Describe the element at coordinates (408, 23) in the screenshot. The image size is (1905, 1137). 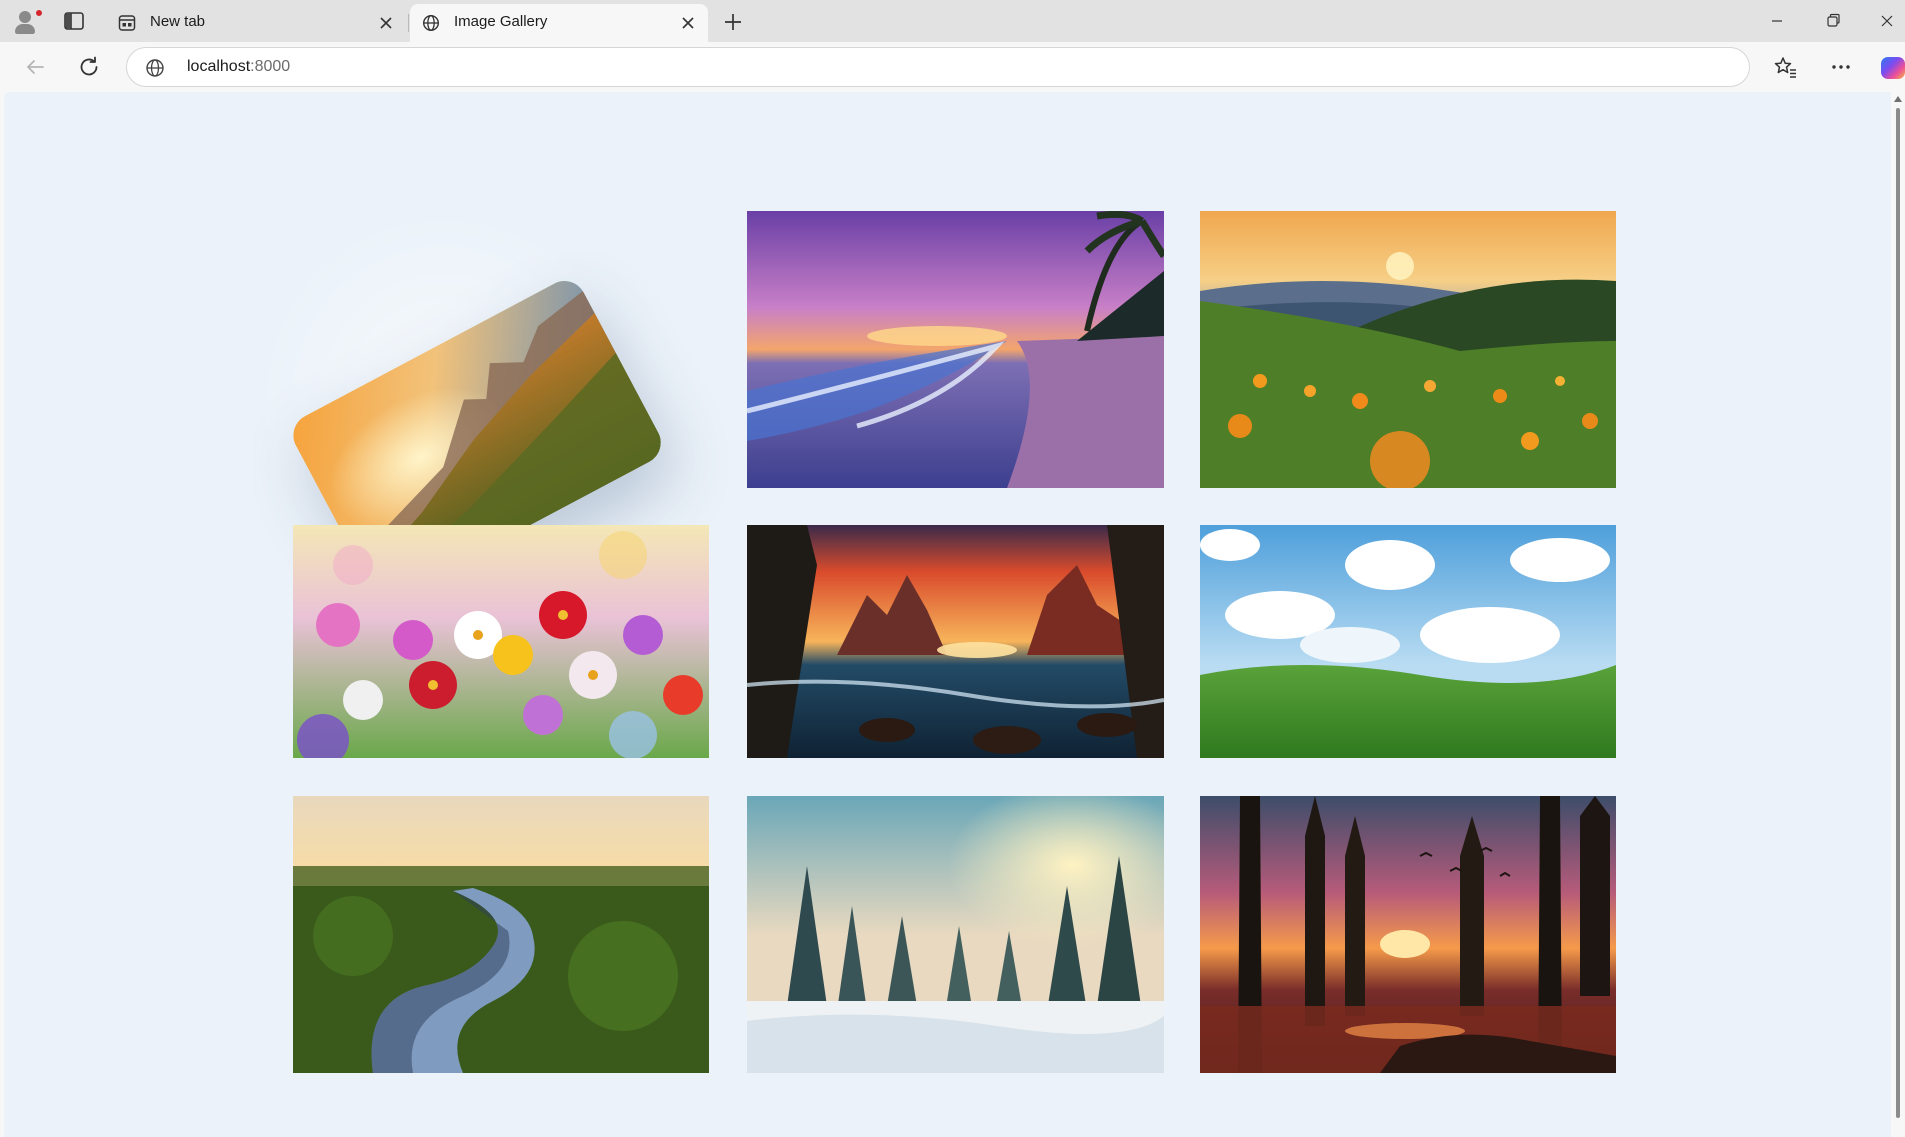
I see `tab-separator` at that location.